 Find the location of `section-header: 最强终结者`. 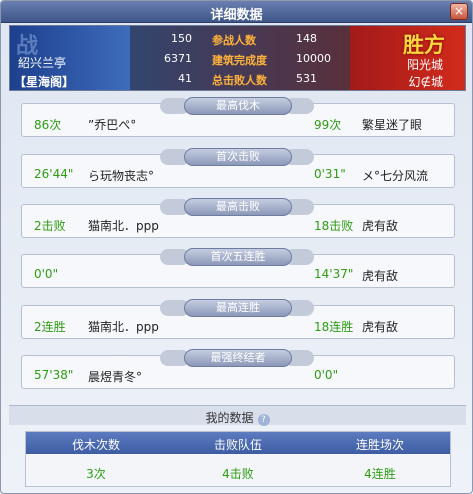

section-header: 最强终结者 is located at coordinates (238, 358).